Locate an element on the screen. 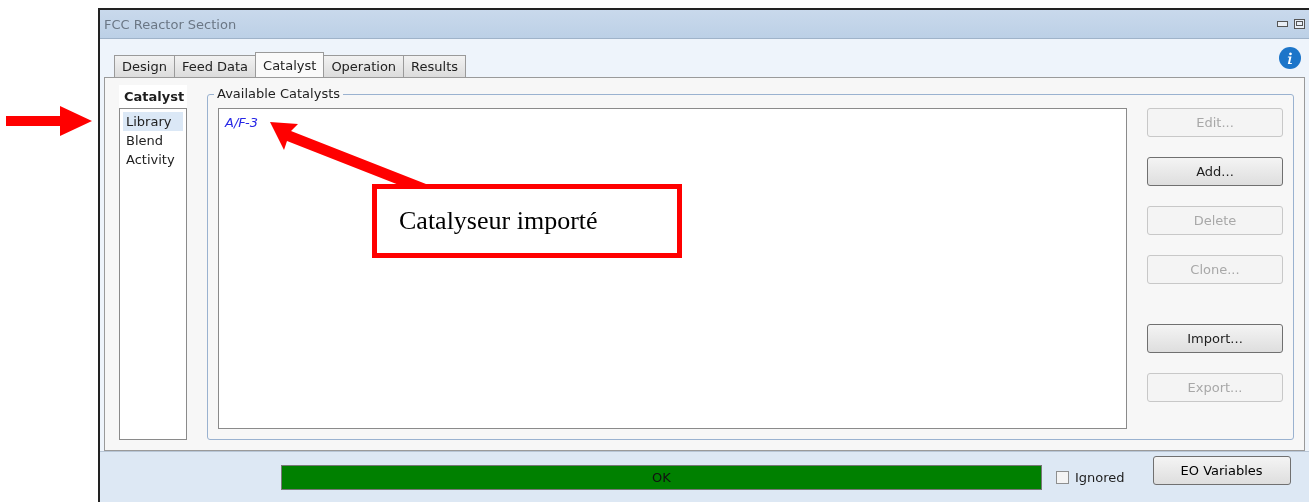 The width and height of the screenshot is (1309, 502). tab: Operation is located at coordinates (364, 66).